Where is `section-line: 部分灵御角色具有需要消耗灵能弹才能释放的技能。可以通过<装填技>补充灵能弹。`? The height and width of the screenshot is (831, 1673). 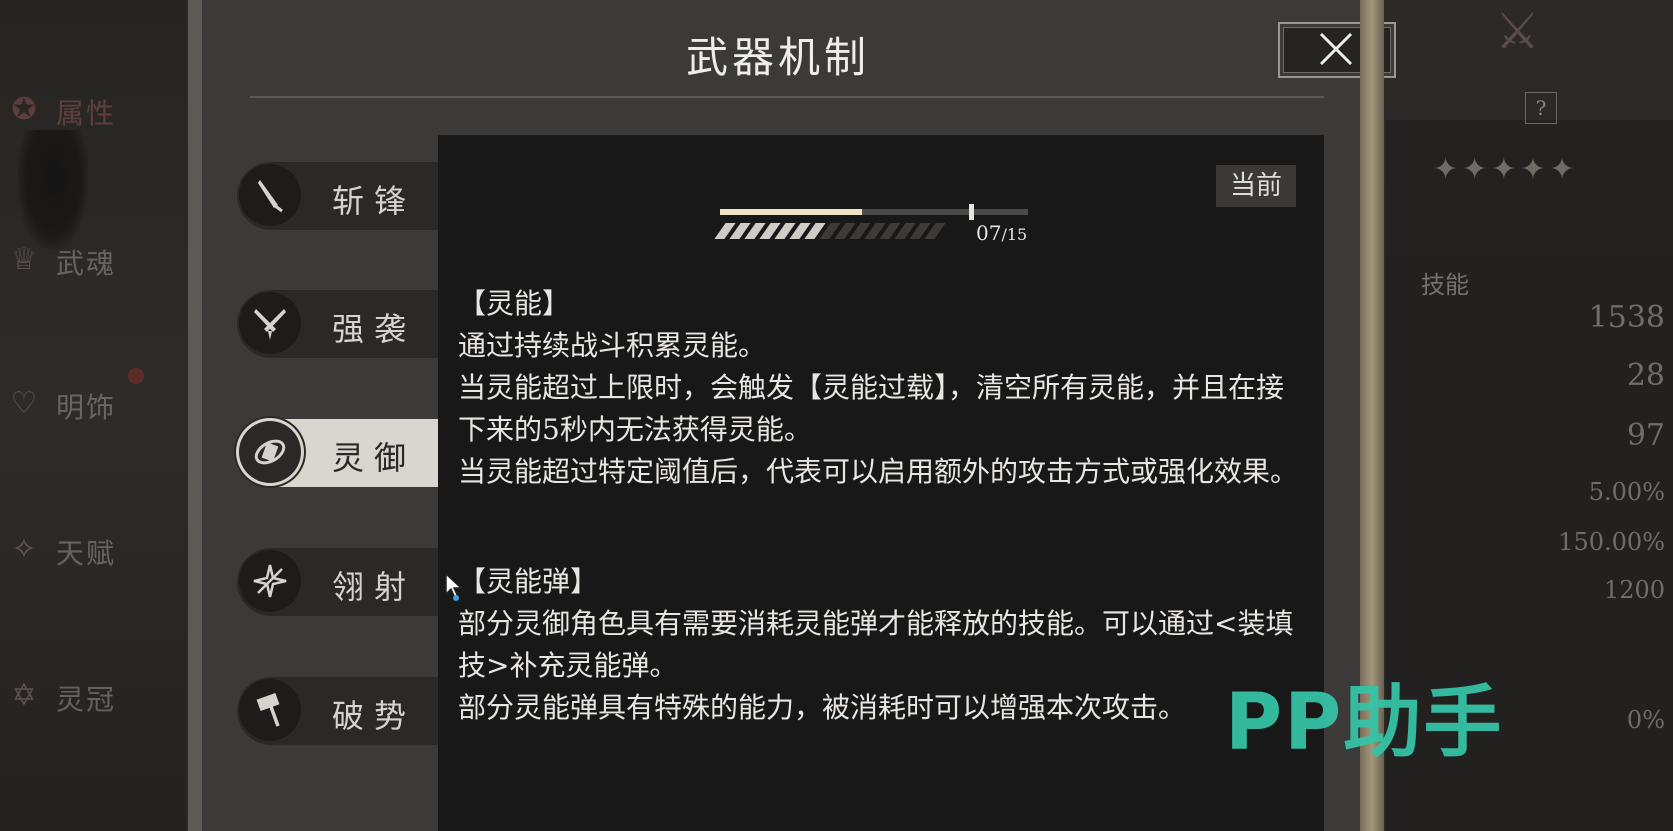
section-line: 部分灵御角色具有需要消耗灵能弹才能释放的技能。可以通过<装填技>补充灵能弹。 is located at coordinates (876, 644).